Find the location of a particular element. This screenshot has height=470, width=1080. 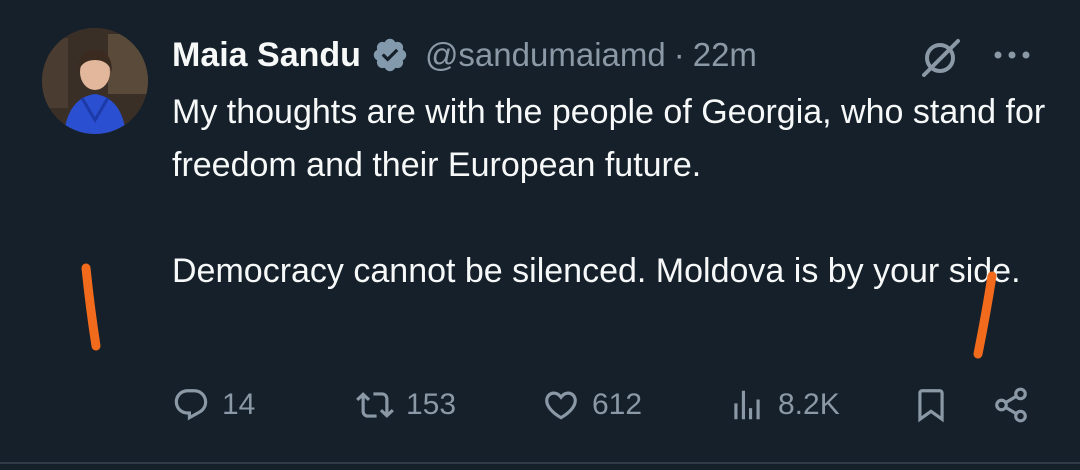

reply-icon is located at coordinates (191, 405).